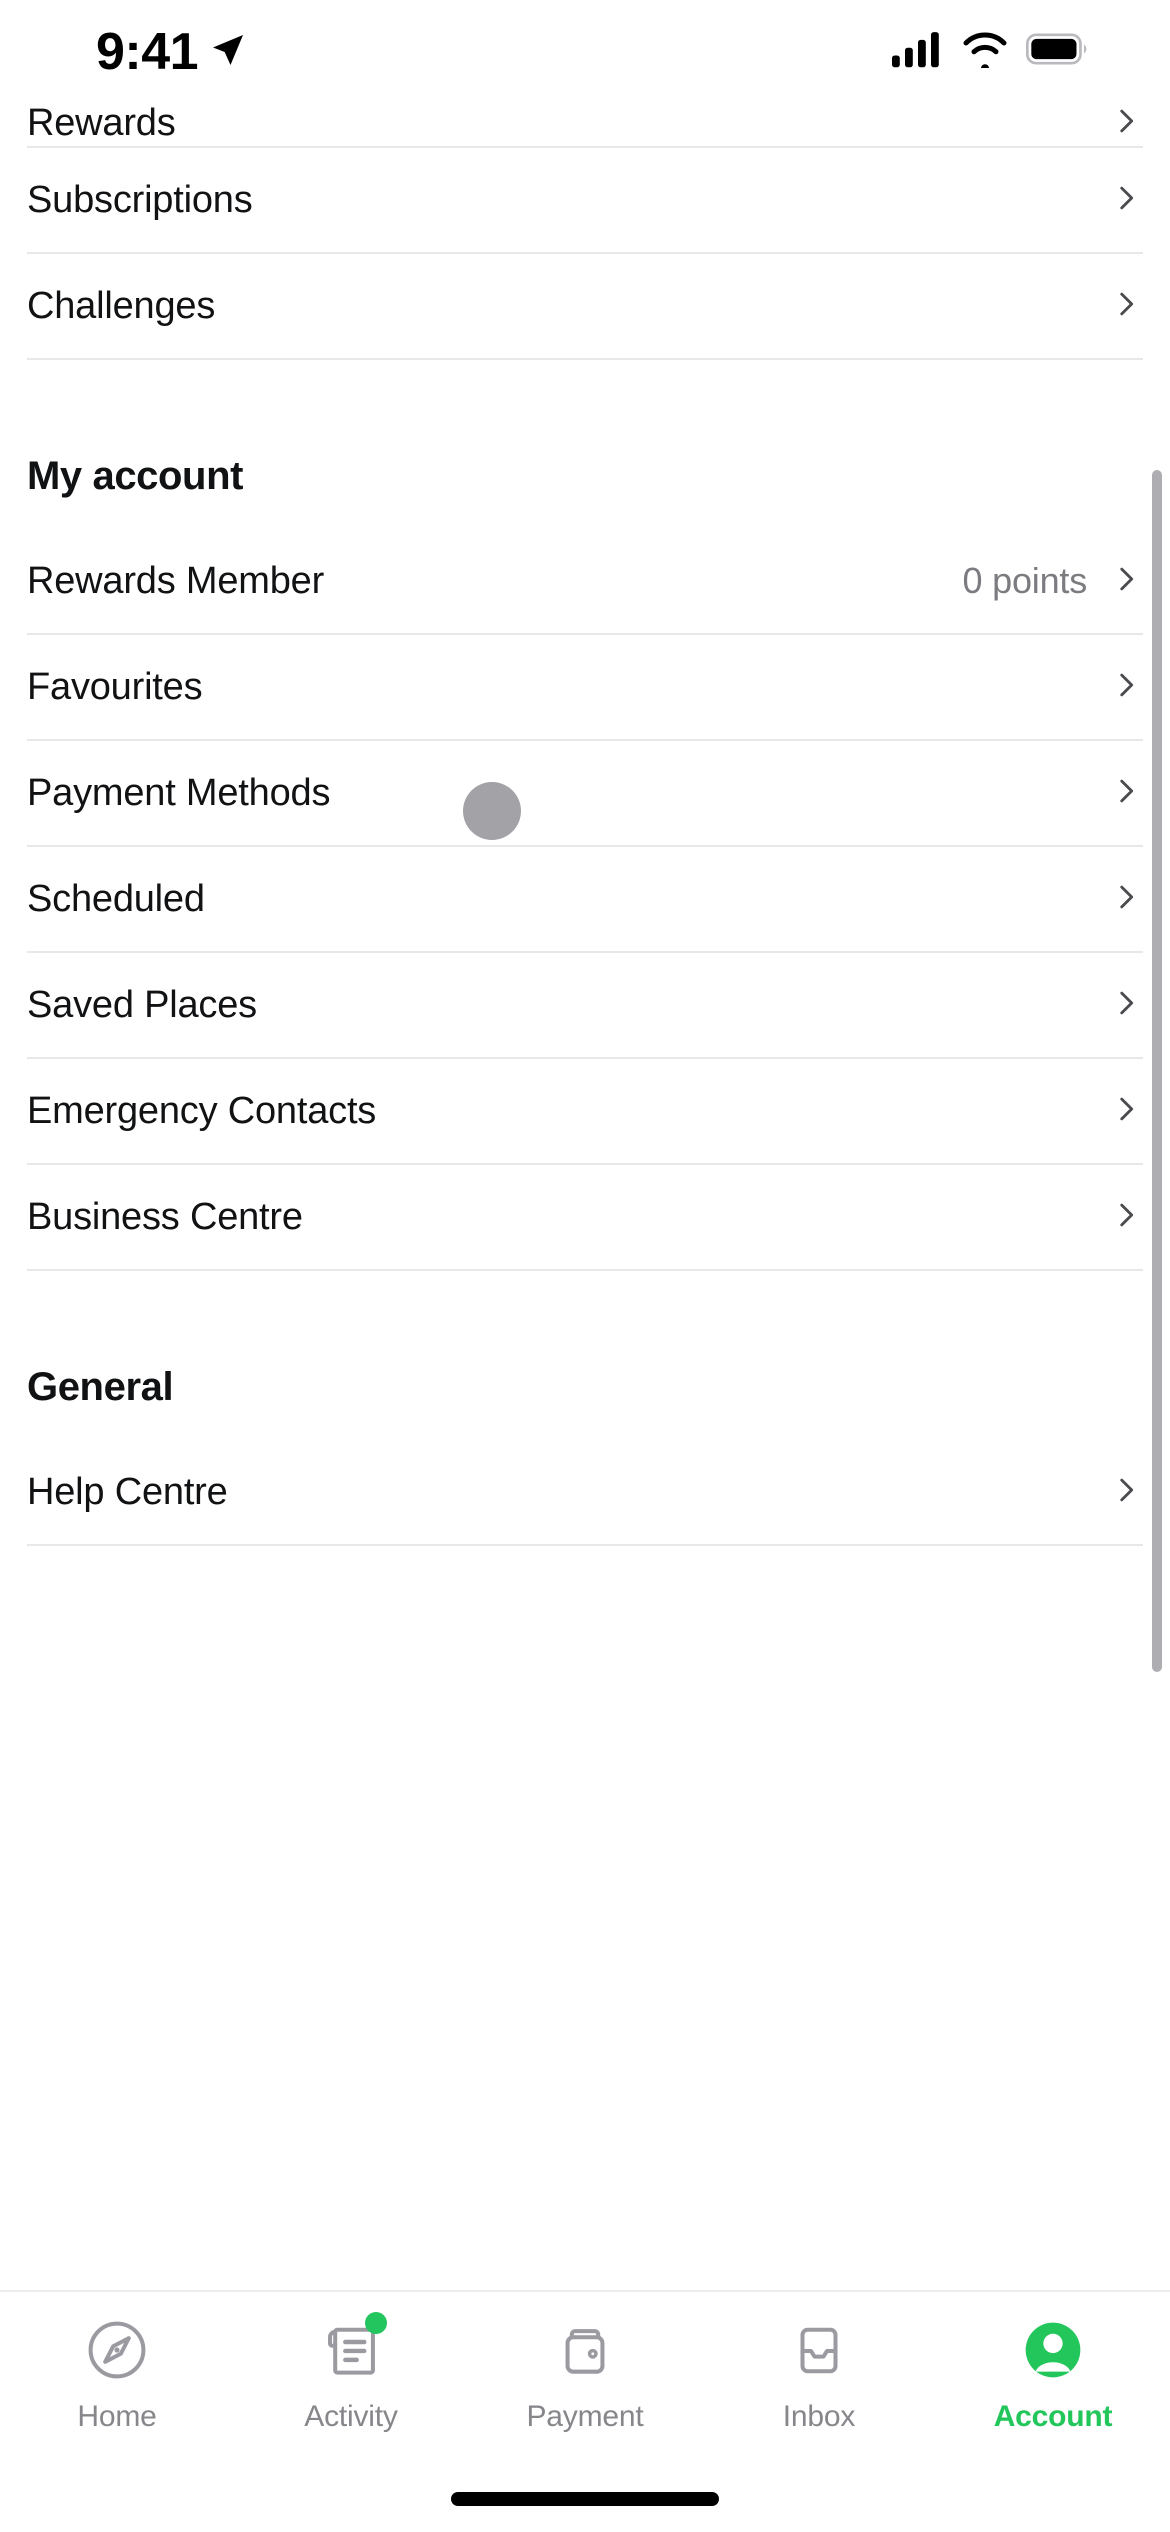 This screenshot has height=2532, width=1170. I want to click on tab-activity: Activity, so click(351, 2373).